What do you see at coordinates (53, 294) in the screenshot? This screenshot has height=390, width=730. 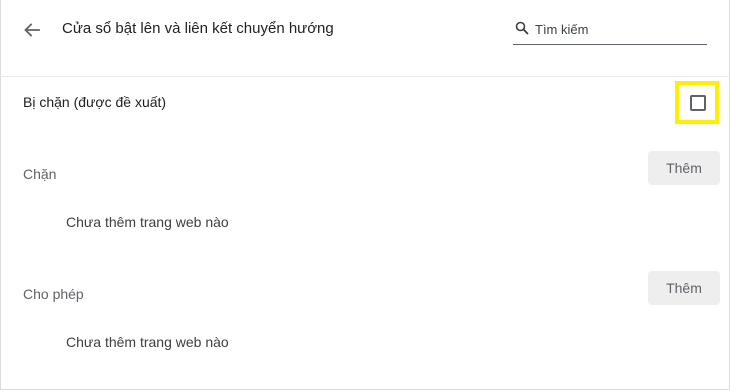 I see `allow-section-title: Cho phép` at bounding box center [53, 294].